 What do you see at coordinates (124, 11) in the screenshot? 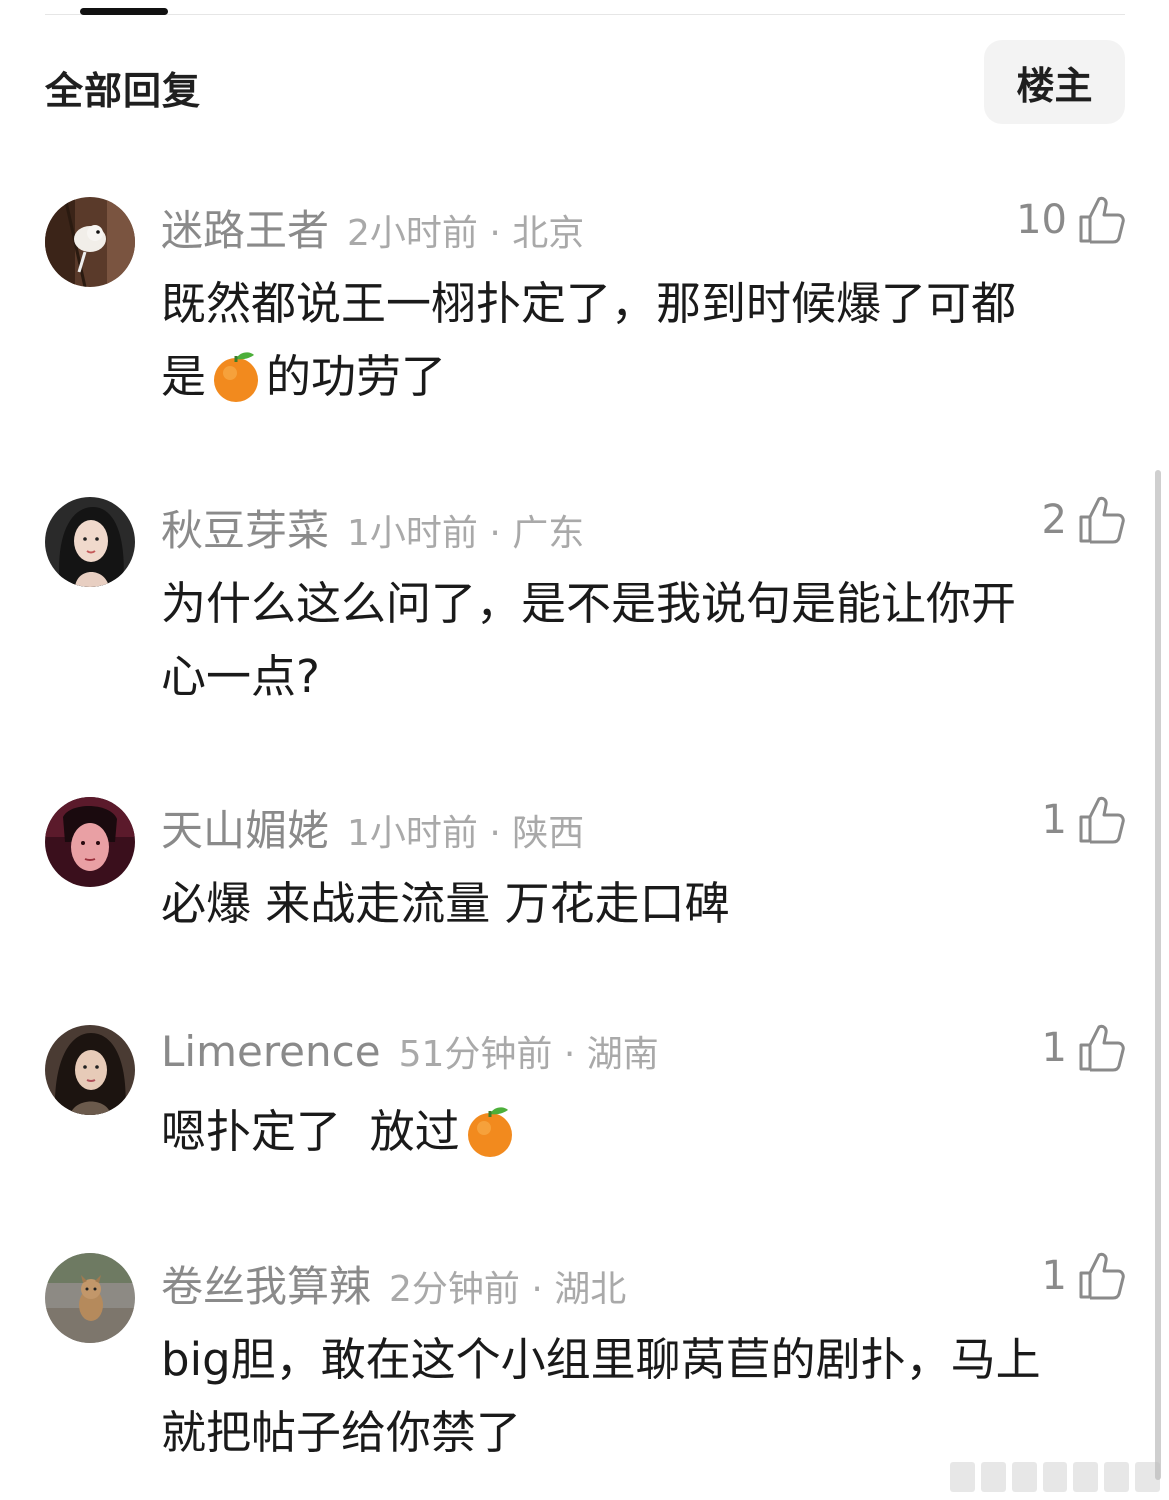
I see `tab-indicator` at bounding box center [124, 11].